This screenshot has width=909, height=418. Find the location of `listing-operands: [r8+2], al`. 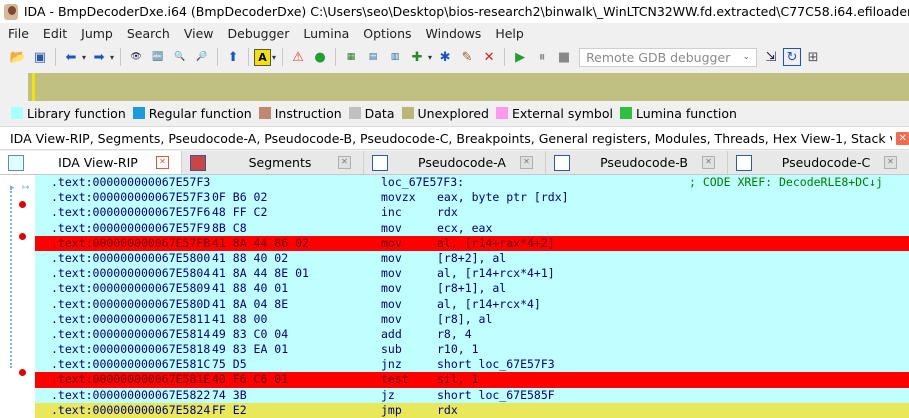

listing-operands: [r8+2], al is located at coordinates (471, 258).